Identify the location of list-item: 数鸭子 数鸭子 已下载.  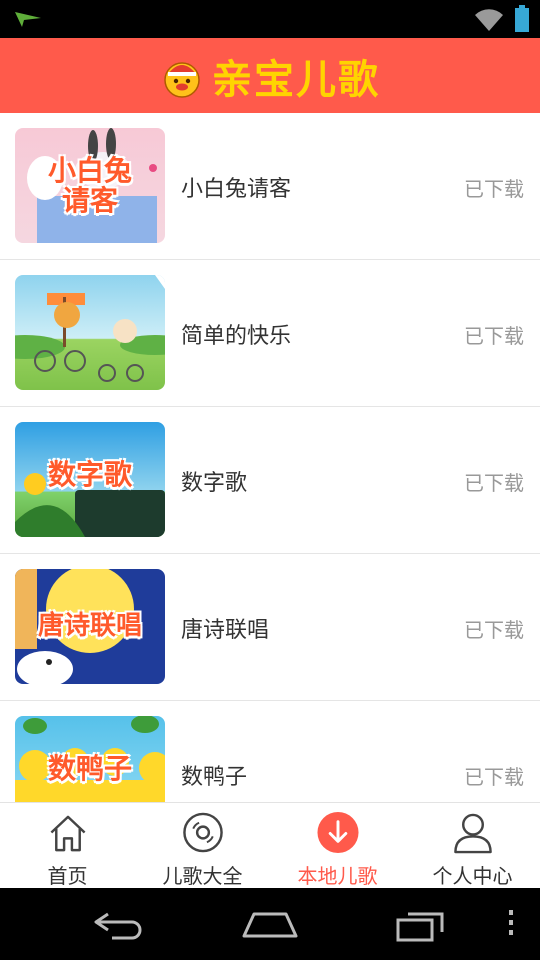
(270, 751).